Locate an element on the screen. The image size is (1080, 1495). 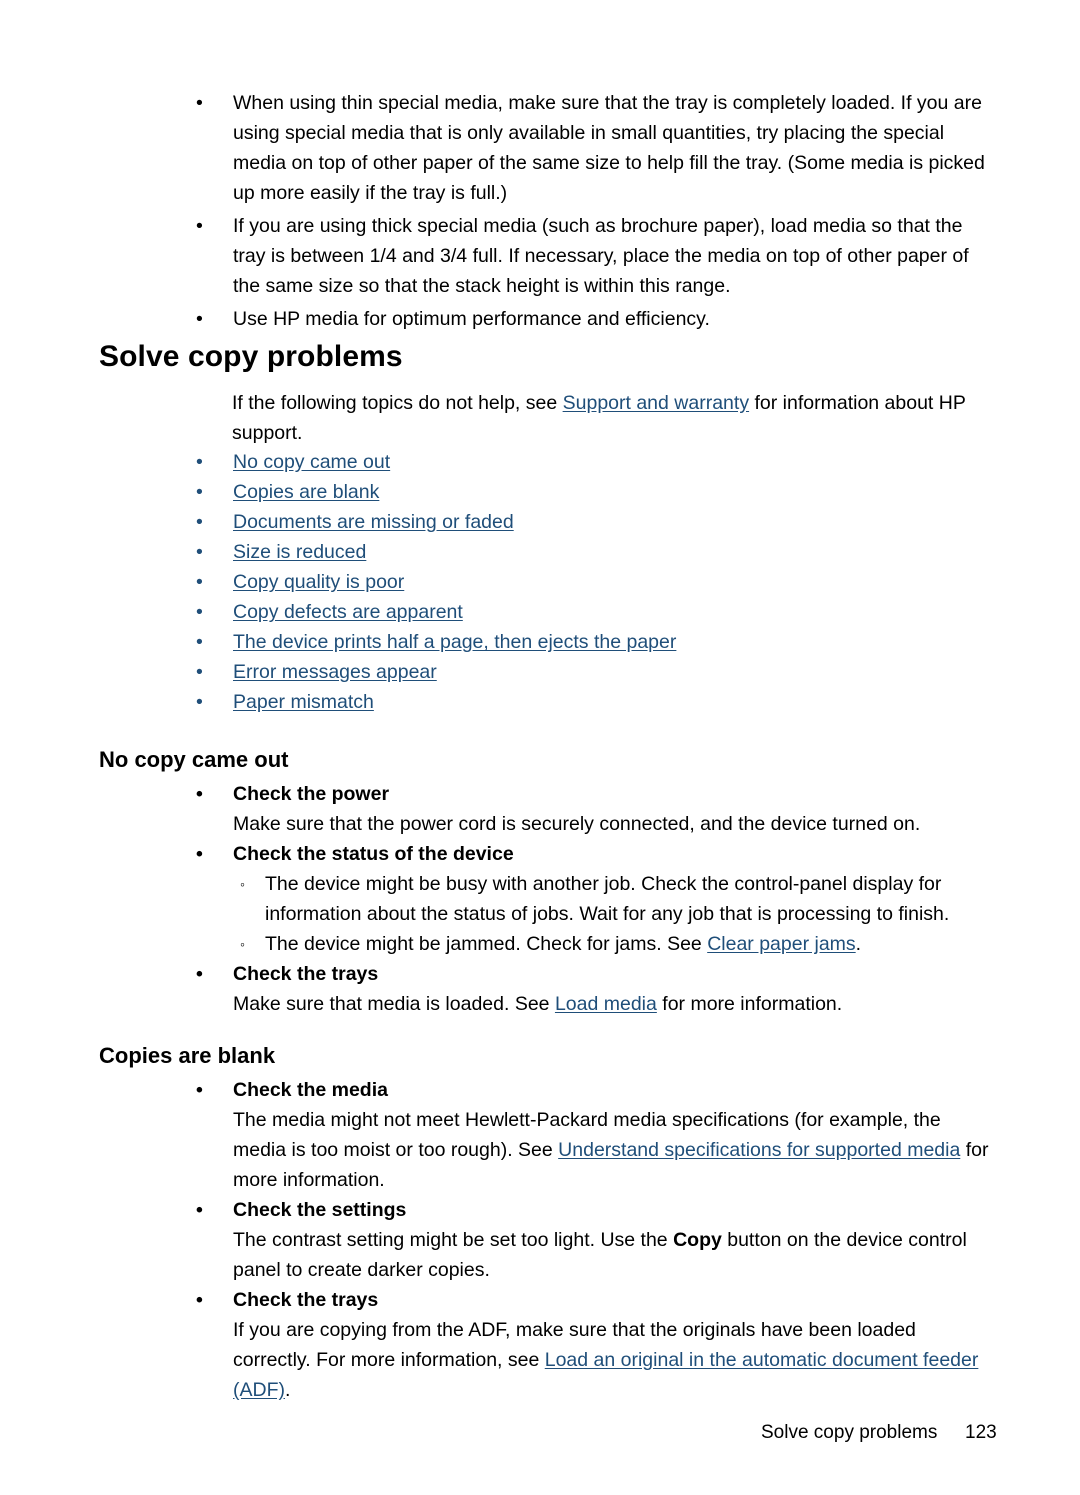
list-item: • Copy defects are apparent is located at coordinates (576, 612).